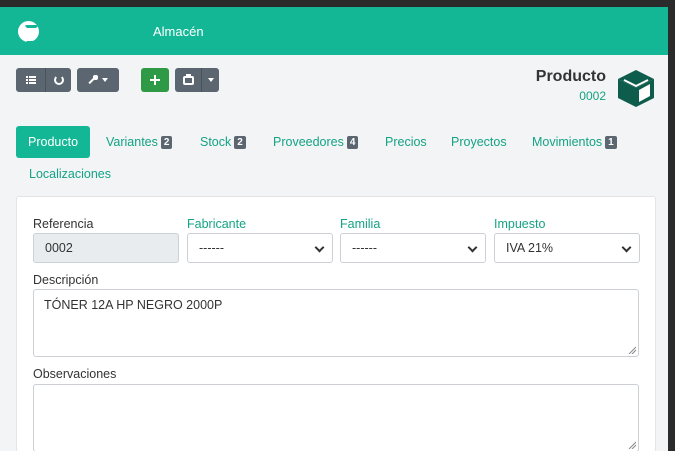 This screenshot has width=675, height=451. I want to click on print-button, so click(188, 80).